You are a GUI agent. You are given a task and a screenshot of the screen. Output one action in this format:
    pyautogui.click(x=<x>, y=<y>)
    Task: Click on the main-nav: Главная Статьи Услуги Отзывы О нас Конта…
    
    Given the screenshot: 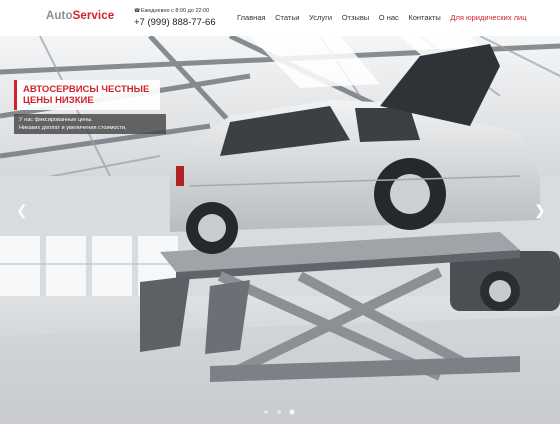 What is the action you would take?
    pyautogui.click(x=382, y=17)
    